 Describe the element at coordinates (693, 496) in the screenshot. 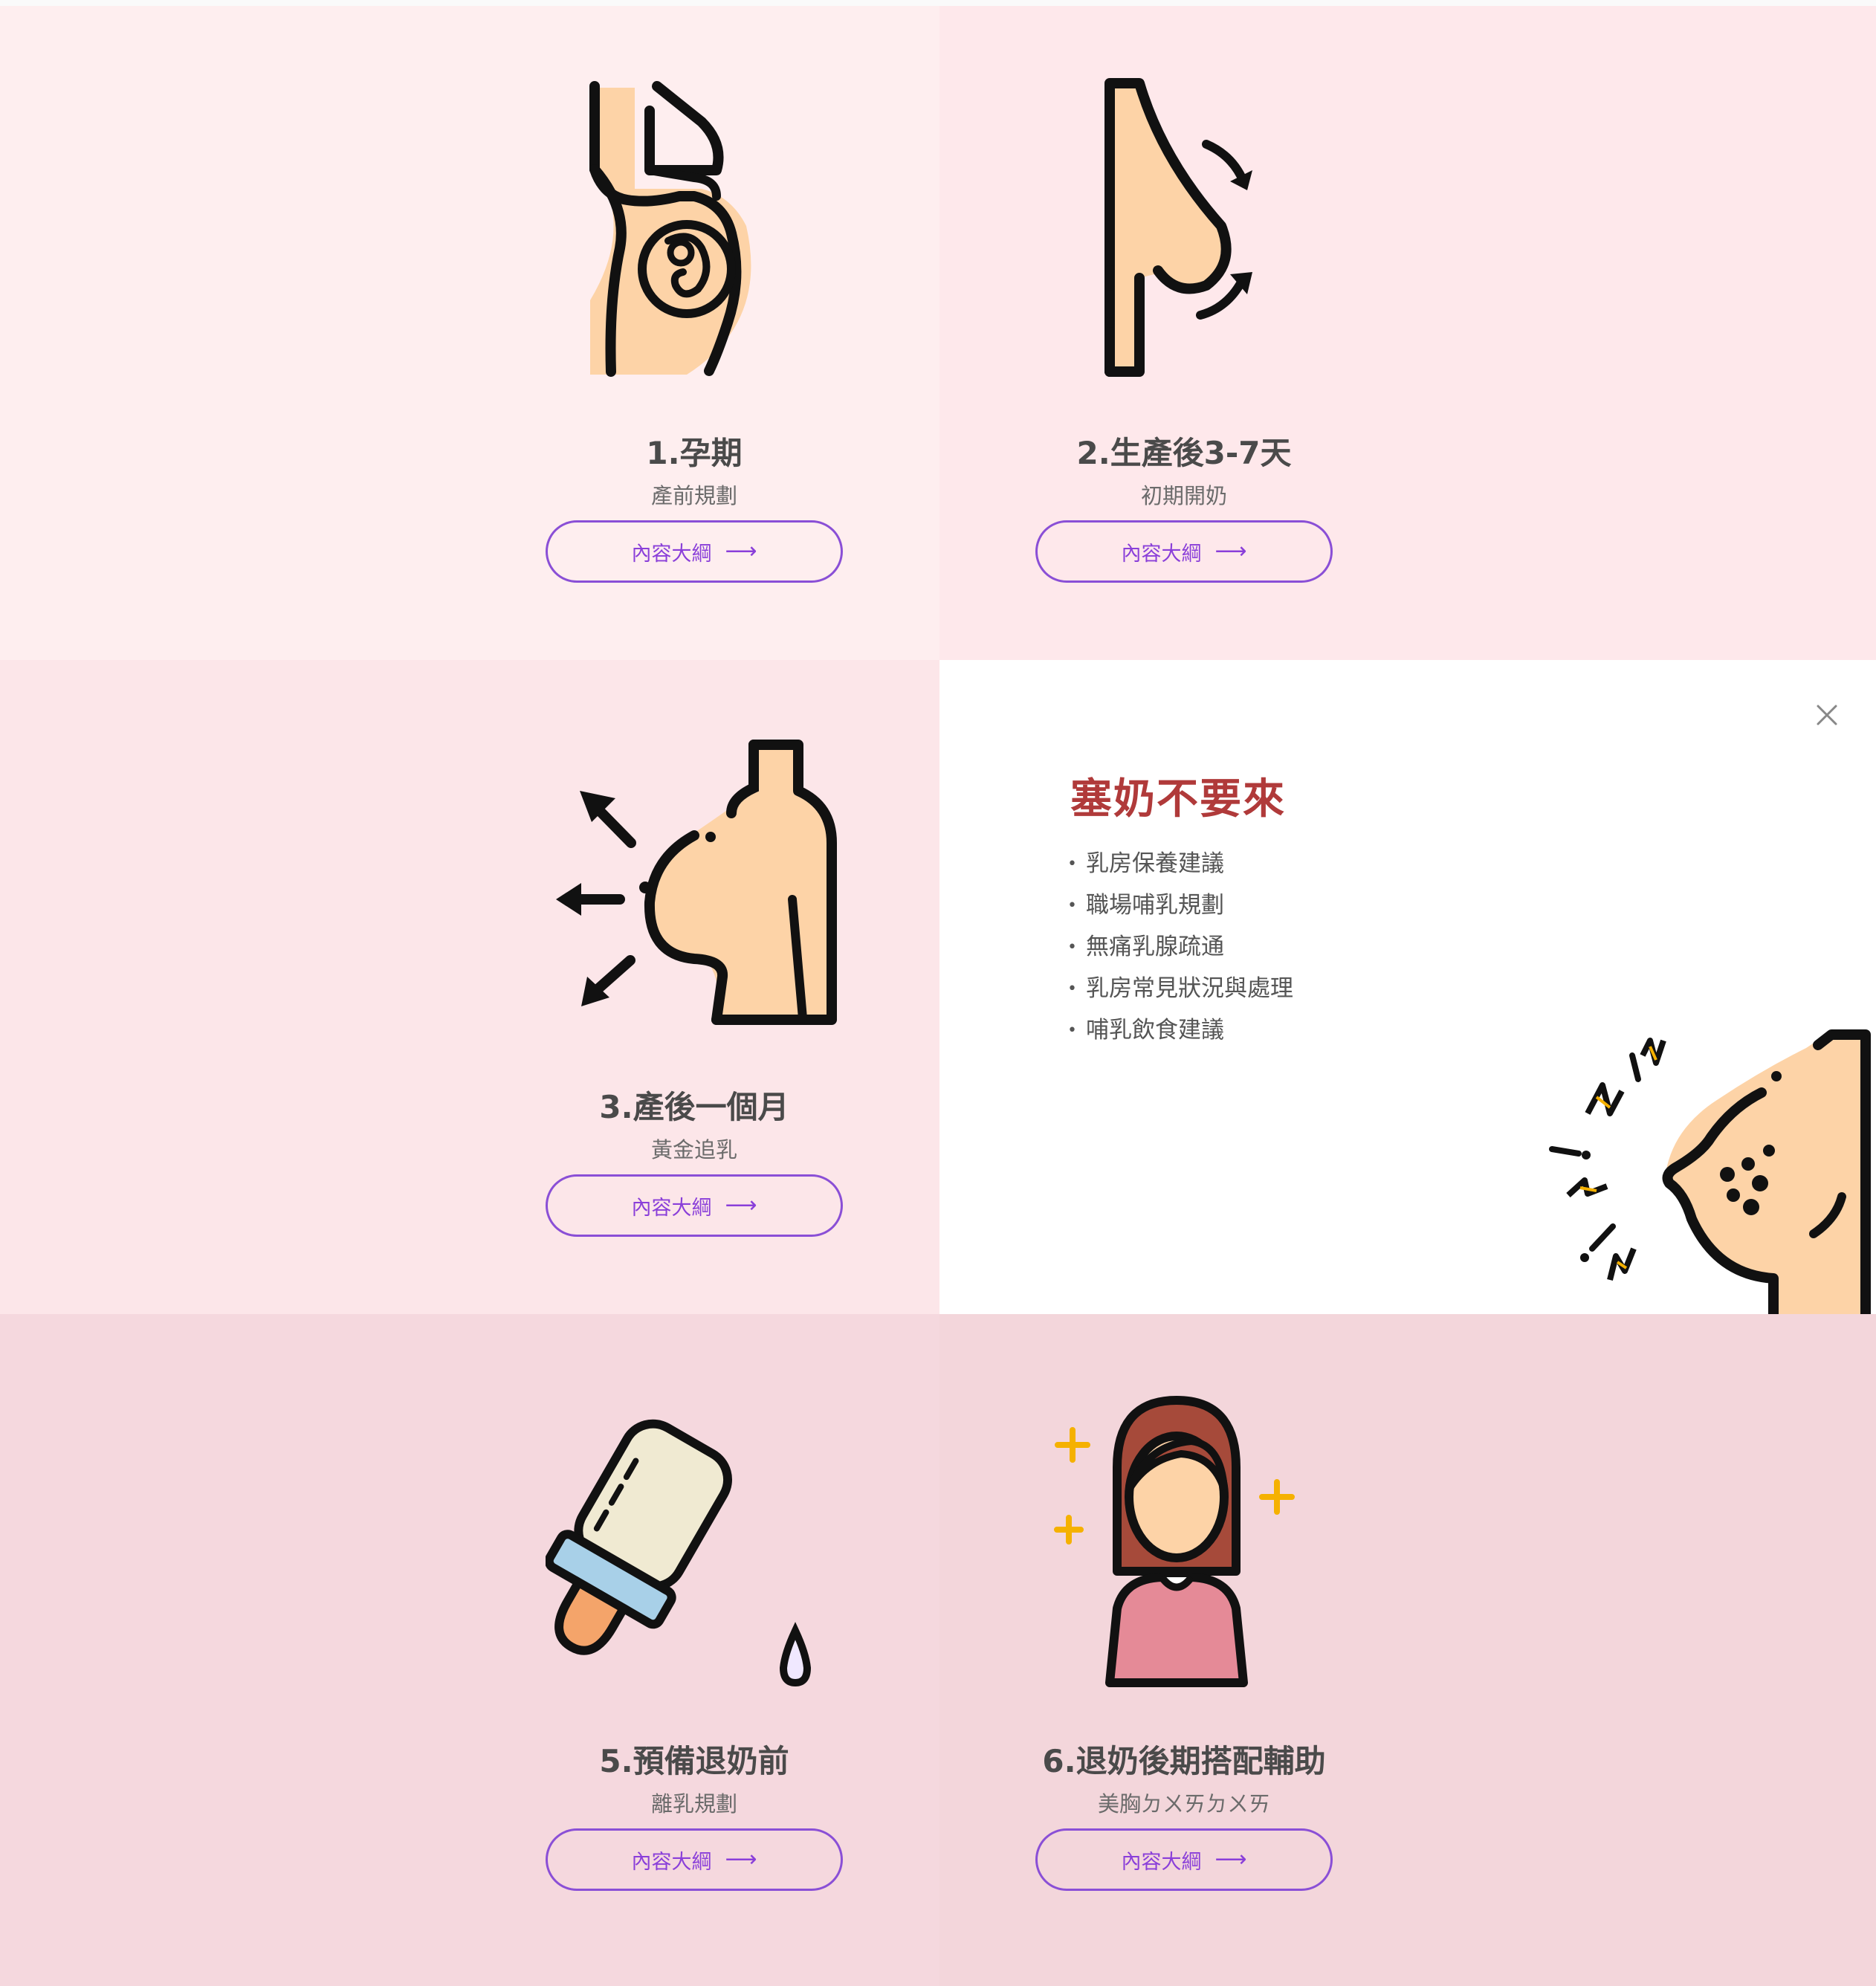

I see `card-subtitle: 產前規劃` at that location.